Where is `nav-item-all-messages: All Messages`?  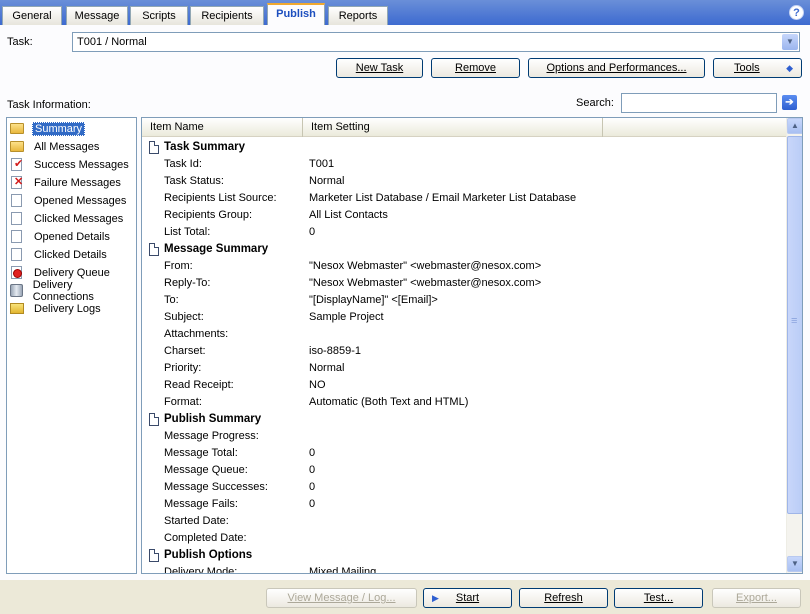 nav-item-all-messages: All Messages is located at coordinates (55, 146).